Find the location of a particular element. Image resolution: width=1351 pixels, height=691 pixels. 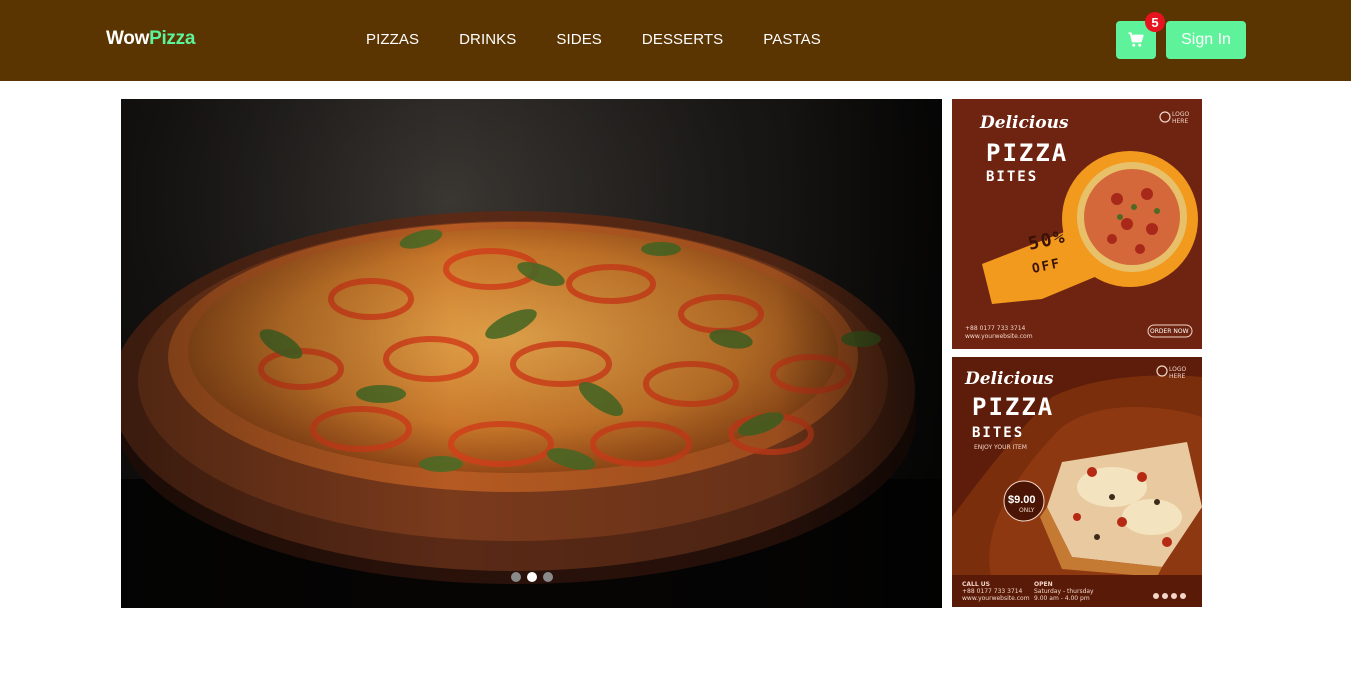

promo1-order-now: ORDER NOW is located at coordinates (1169, 331).